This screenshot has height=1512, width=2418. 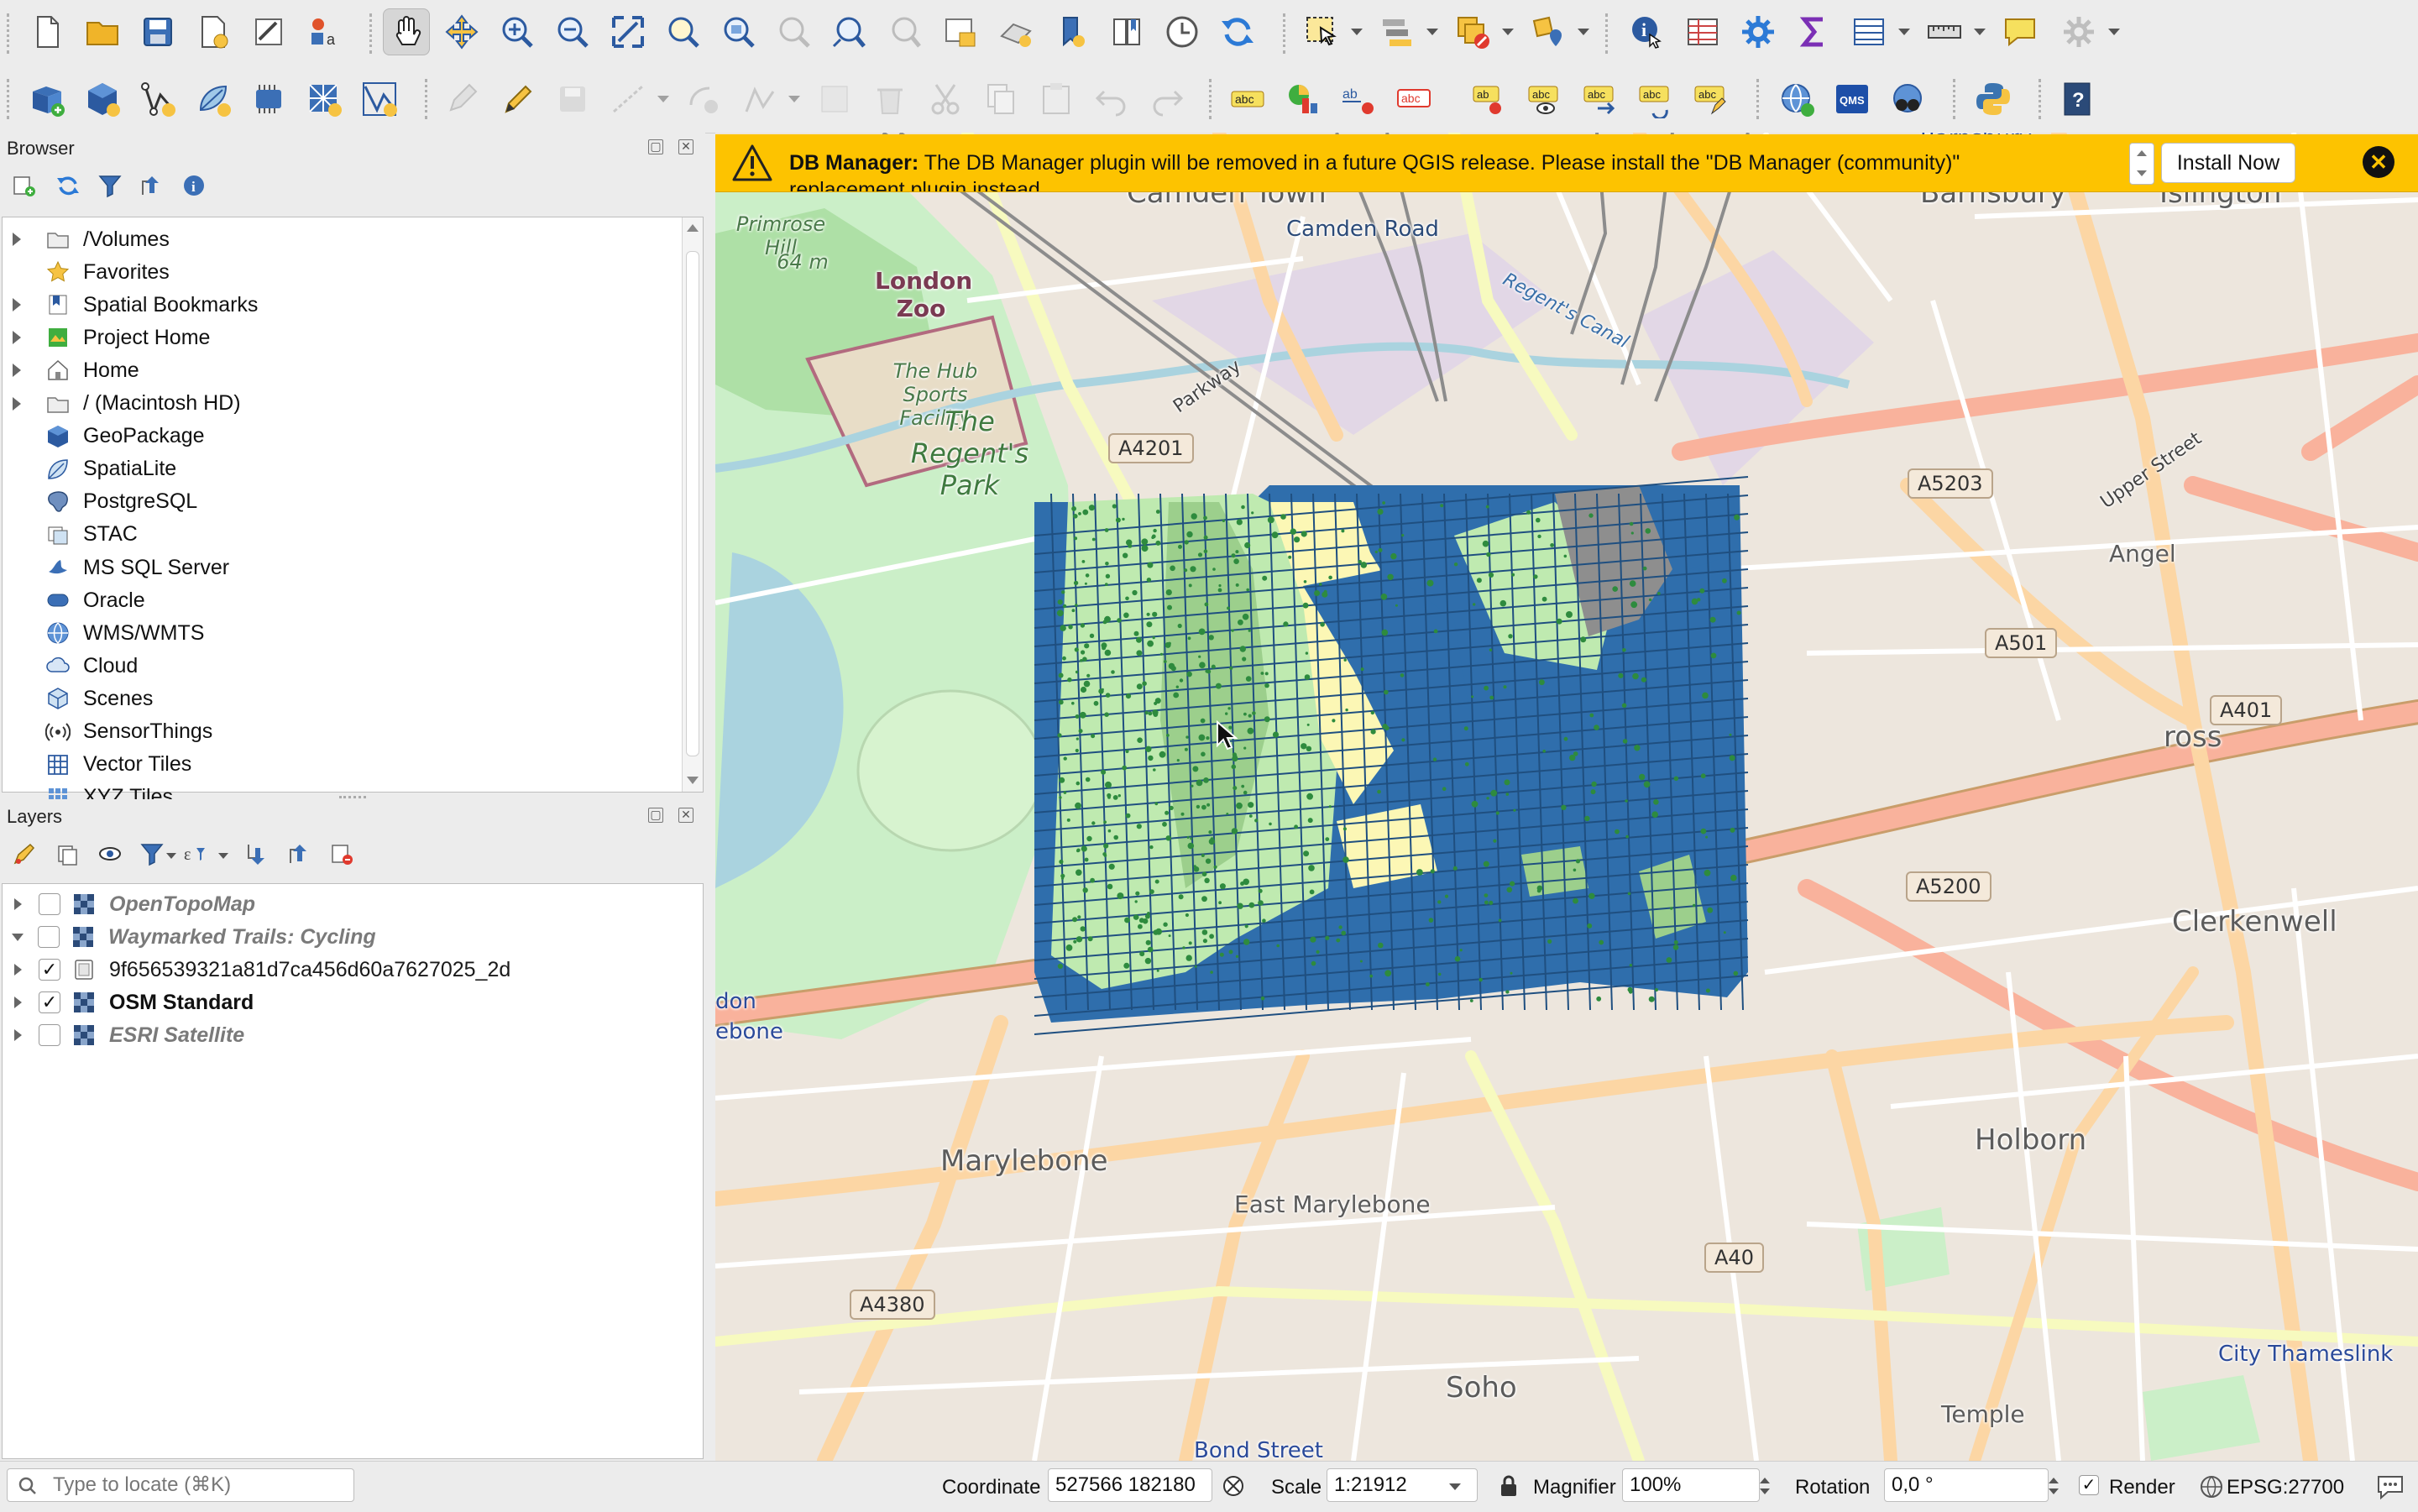 I want to click on filter-by-expression-icon: ε, so click(x=194, y=853).